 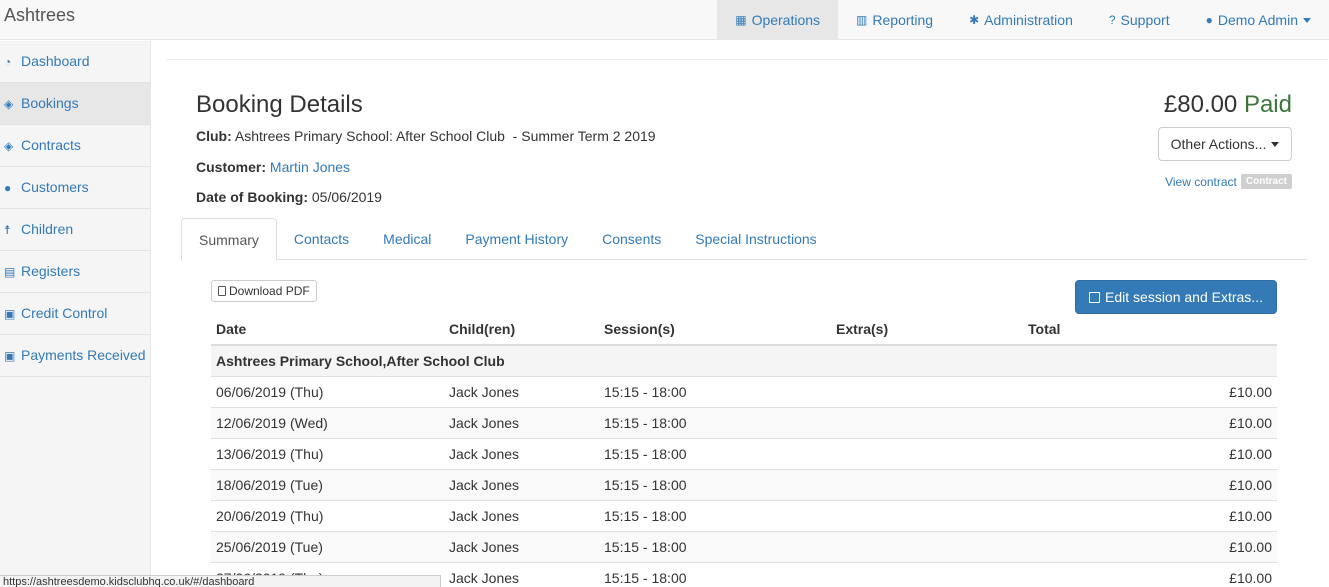 What do you see at coordinates (327, 546) in the screenshot?
I see `cell-date: 25/06/2019 (Tue)` at bounding box center [327, 546].